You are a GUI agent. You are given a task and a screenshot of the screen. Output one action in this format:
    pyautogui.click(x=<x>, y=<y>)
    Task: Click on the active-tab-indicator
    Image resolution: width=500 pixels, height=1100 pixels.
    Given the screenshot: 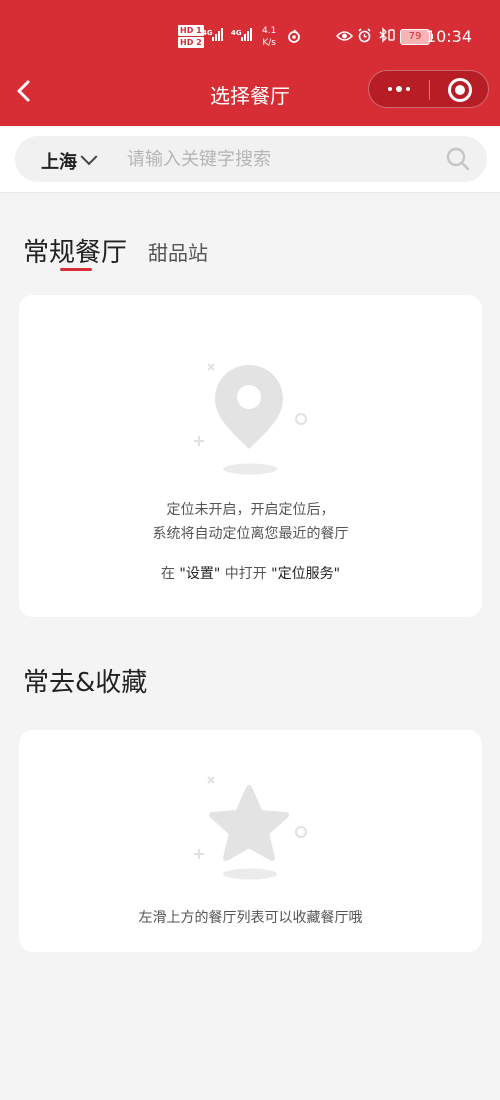 What is the action you would take?
    pyautogui.click(x=76, y=269)
    